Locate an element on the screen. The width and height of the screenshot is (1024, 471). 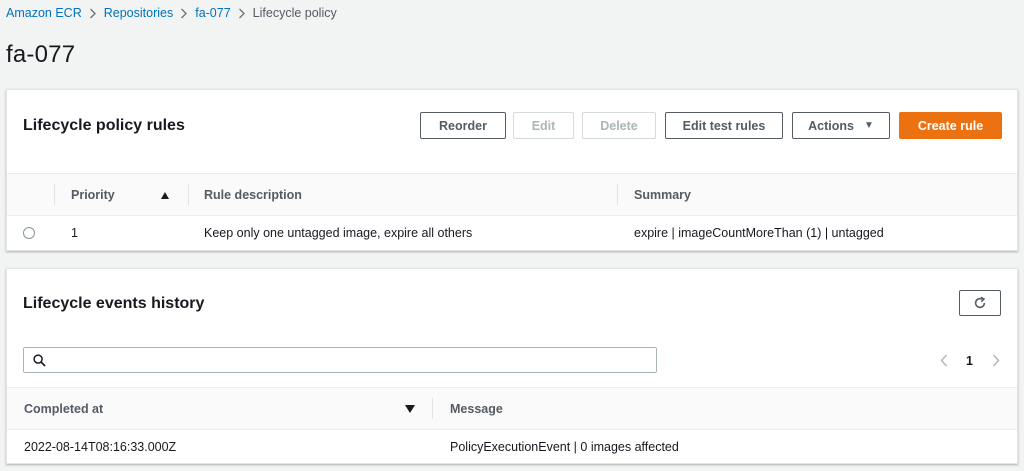
delete-button: Delete is located at coordinates (619, 125).